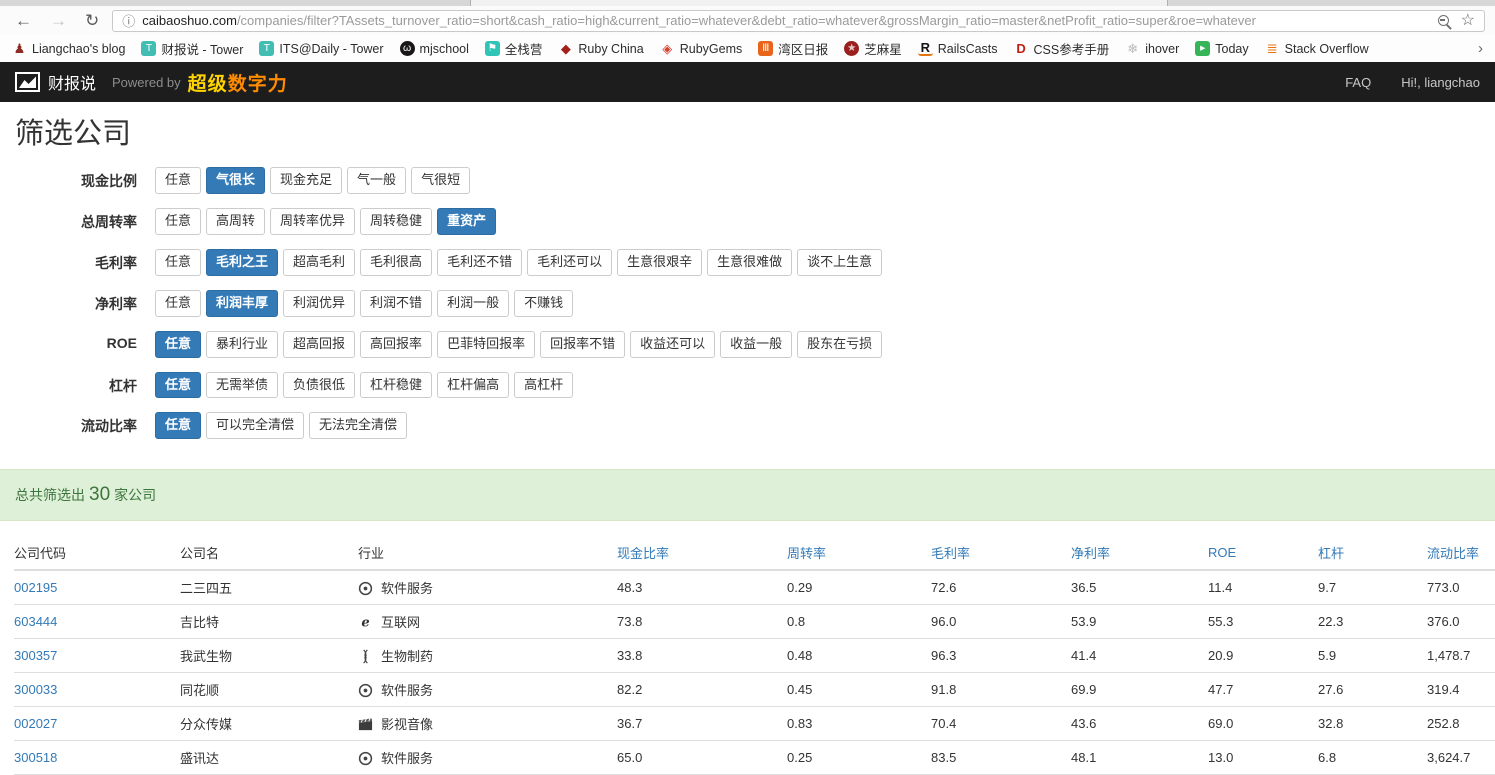 This screenshot has width=1495, height=775. What do you see at coordinates (486, 344) in the screenshot?
I see `filter-option: 巴菲特回报率` at bounding box center [486, 344].